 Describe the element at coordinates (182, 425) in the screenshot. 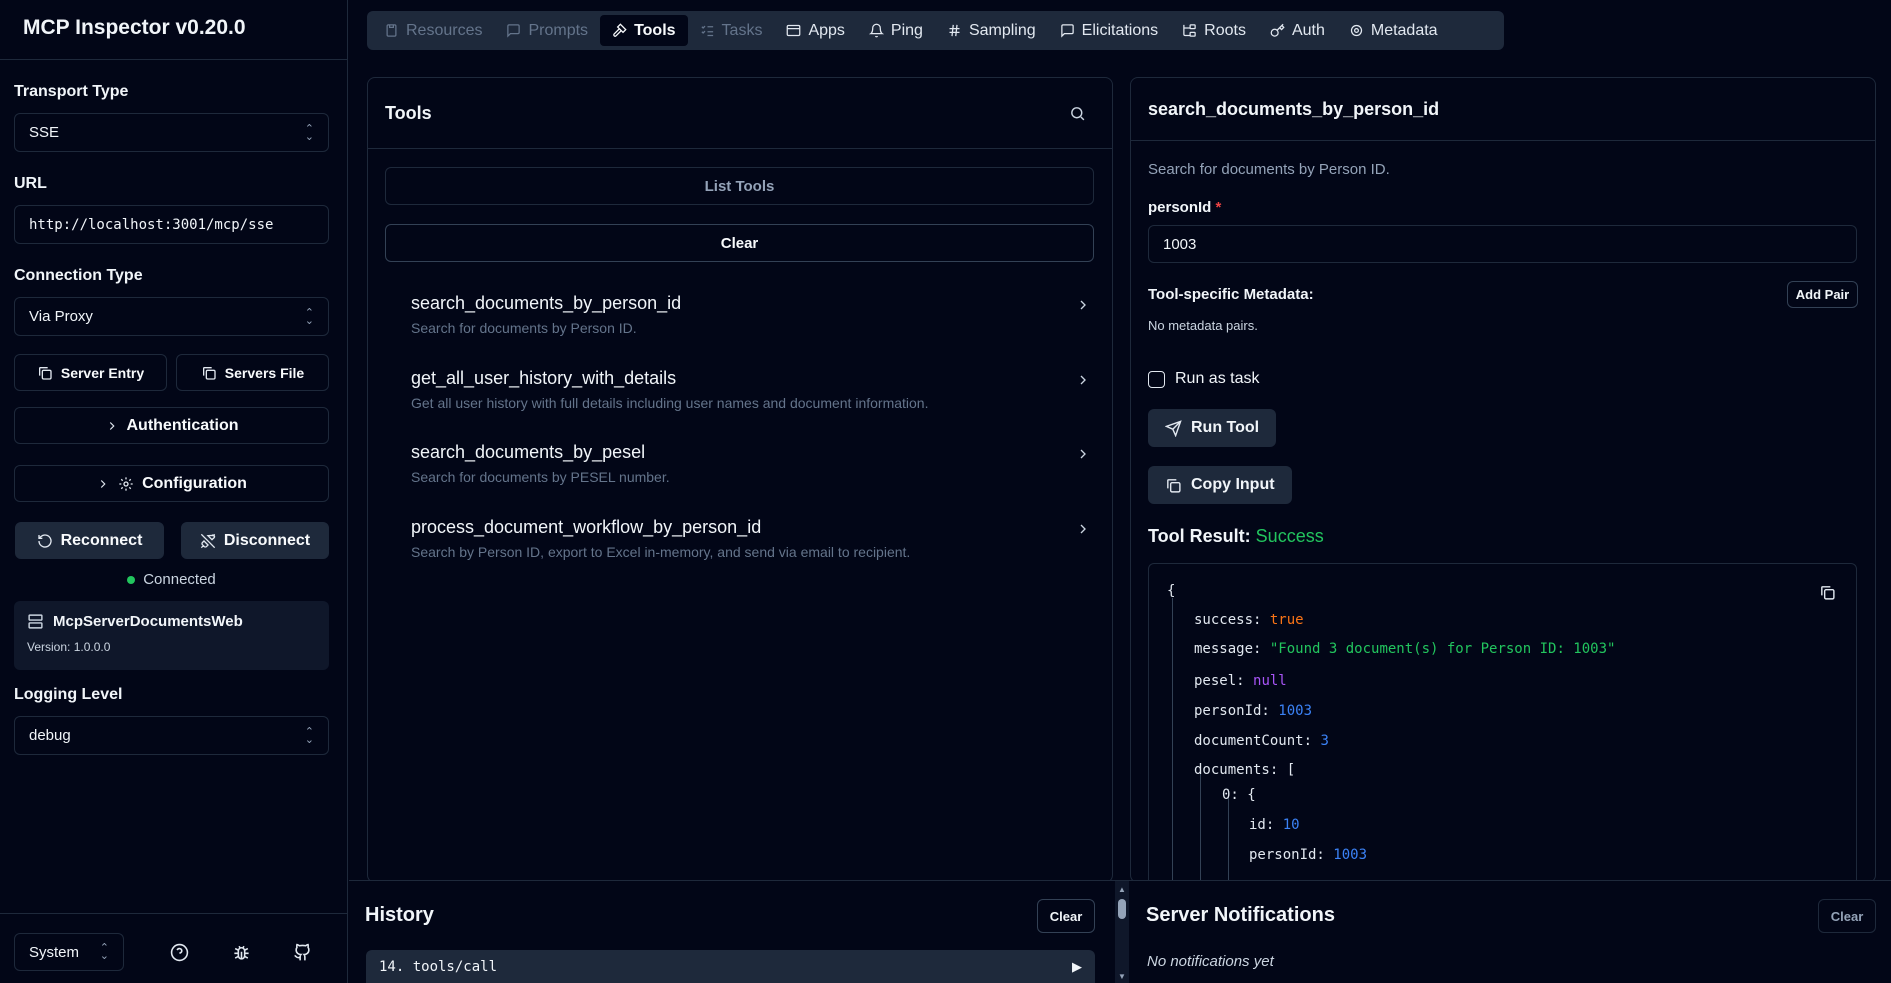

I see `authentication-label: Authentication` at that location.